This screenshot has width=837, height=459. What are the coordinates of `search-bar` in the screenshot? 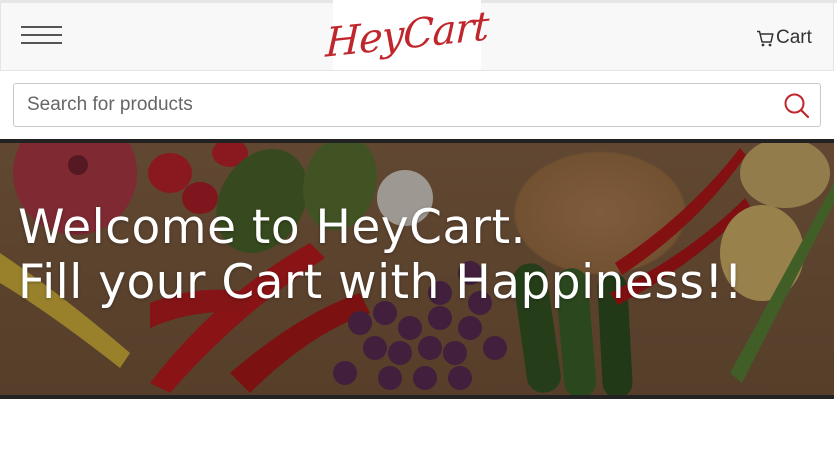 It's located at (417, 105).